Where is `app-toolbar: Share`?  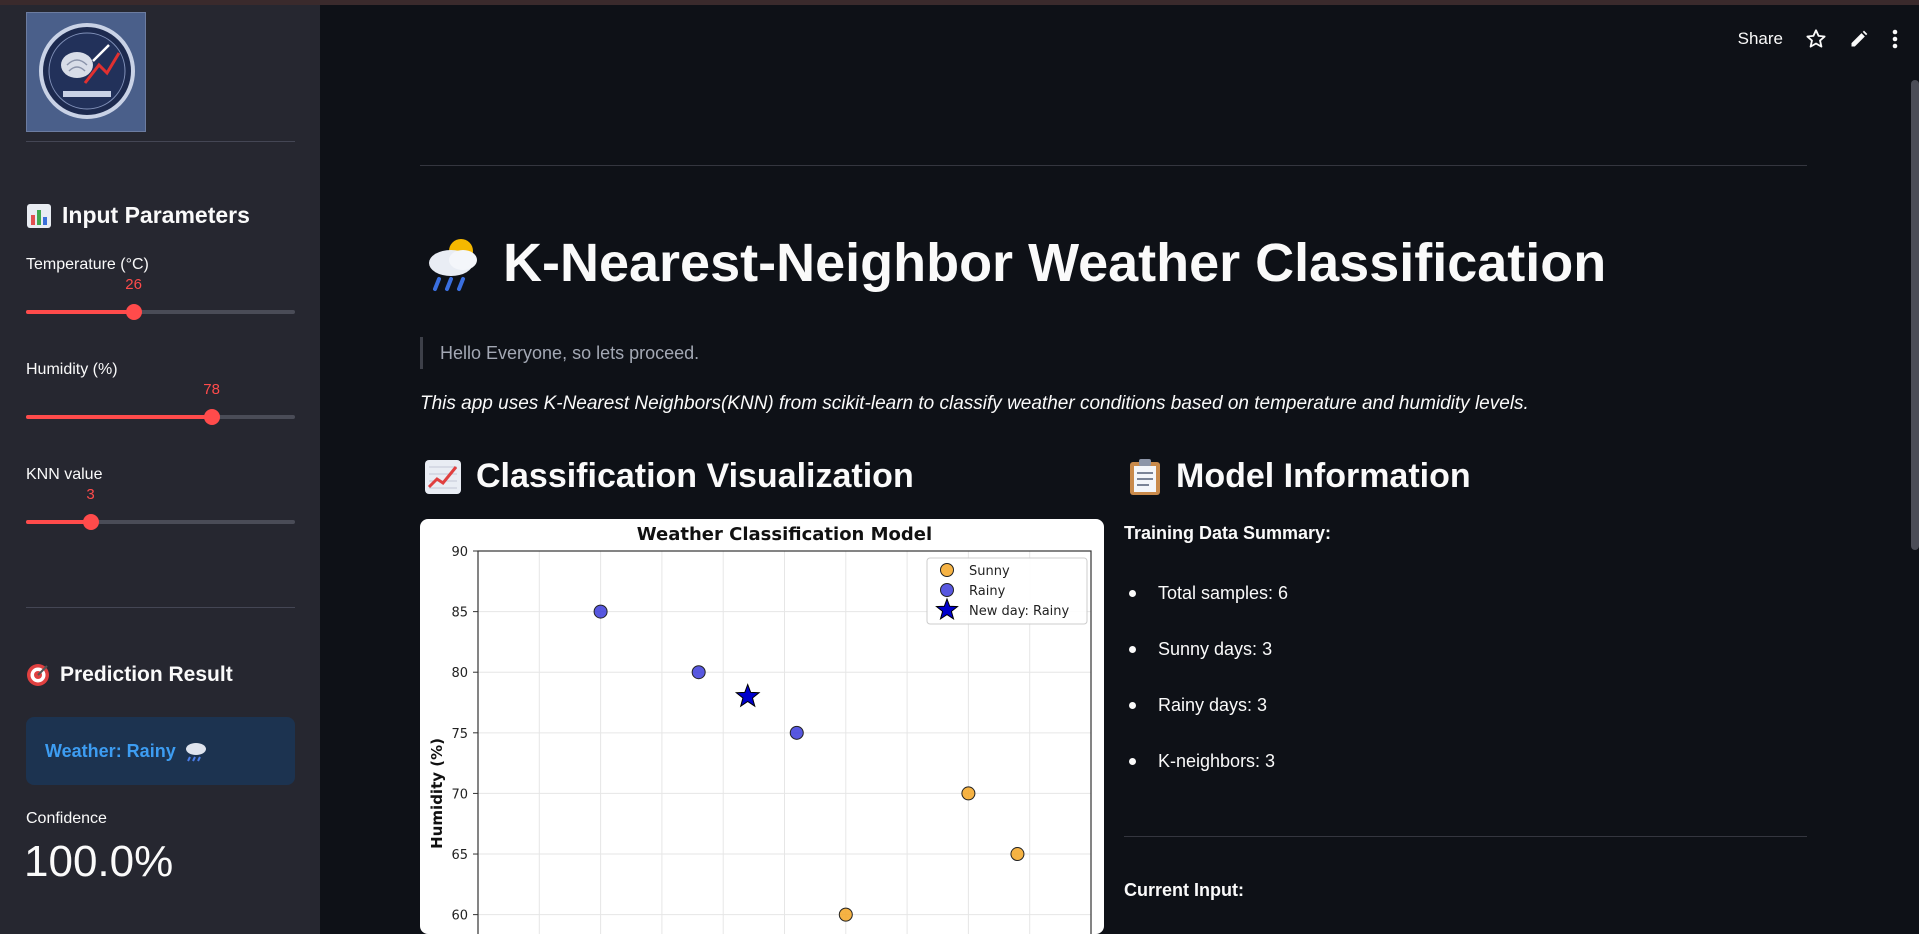 app-toolbar: Share is located at coordinates (1818, 39).